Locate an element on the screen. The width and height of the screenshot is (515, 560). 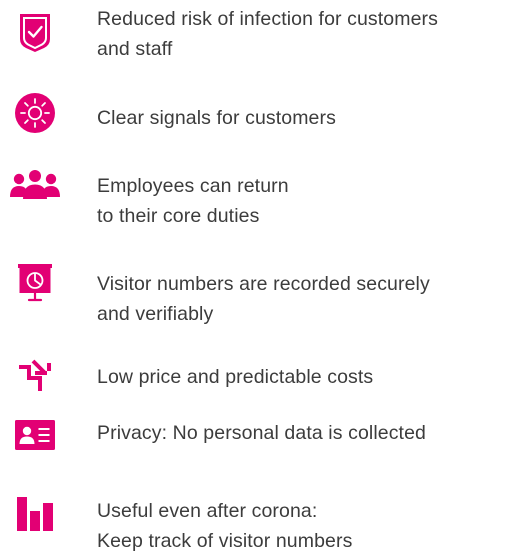
feature-line: Clear signals for customers is located at coordinates (216, 118).